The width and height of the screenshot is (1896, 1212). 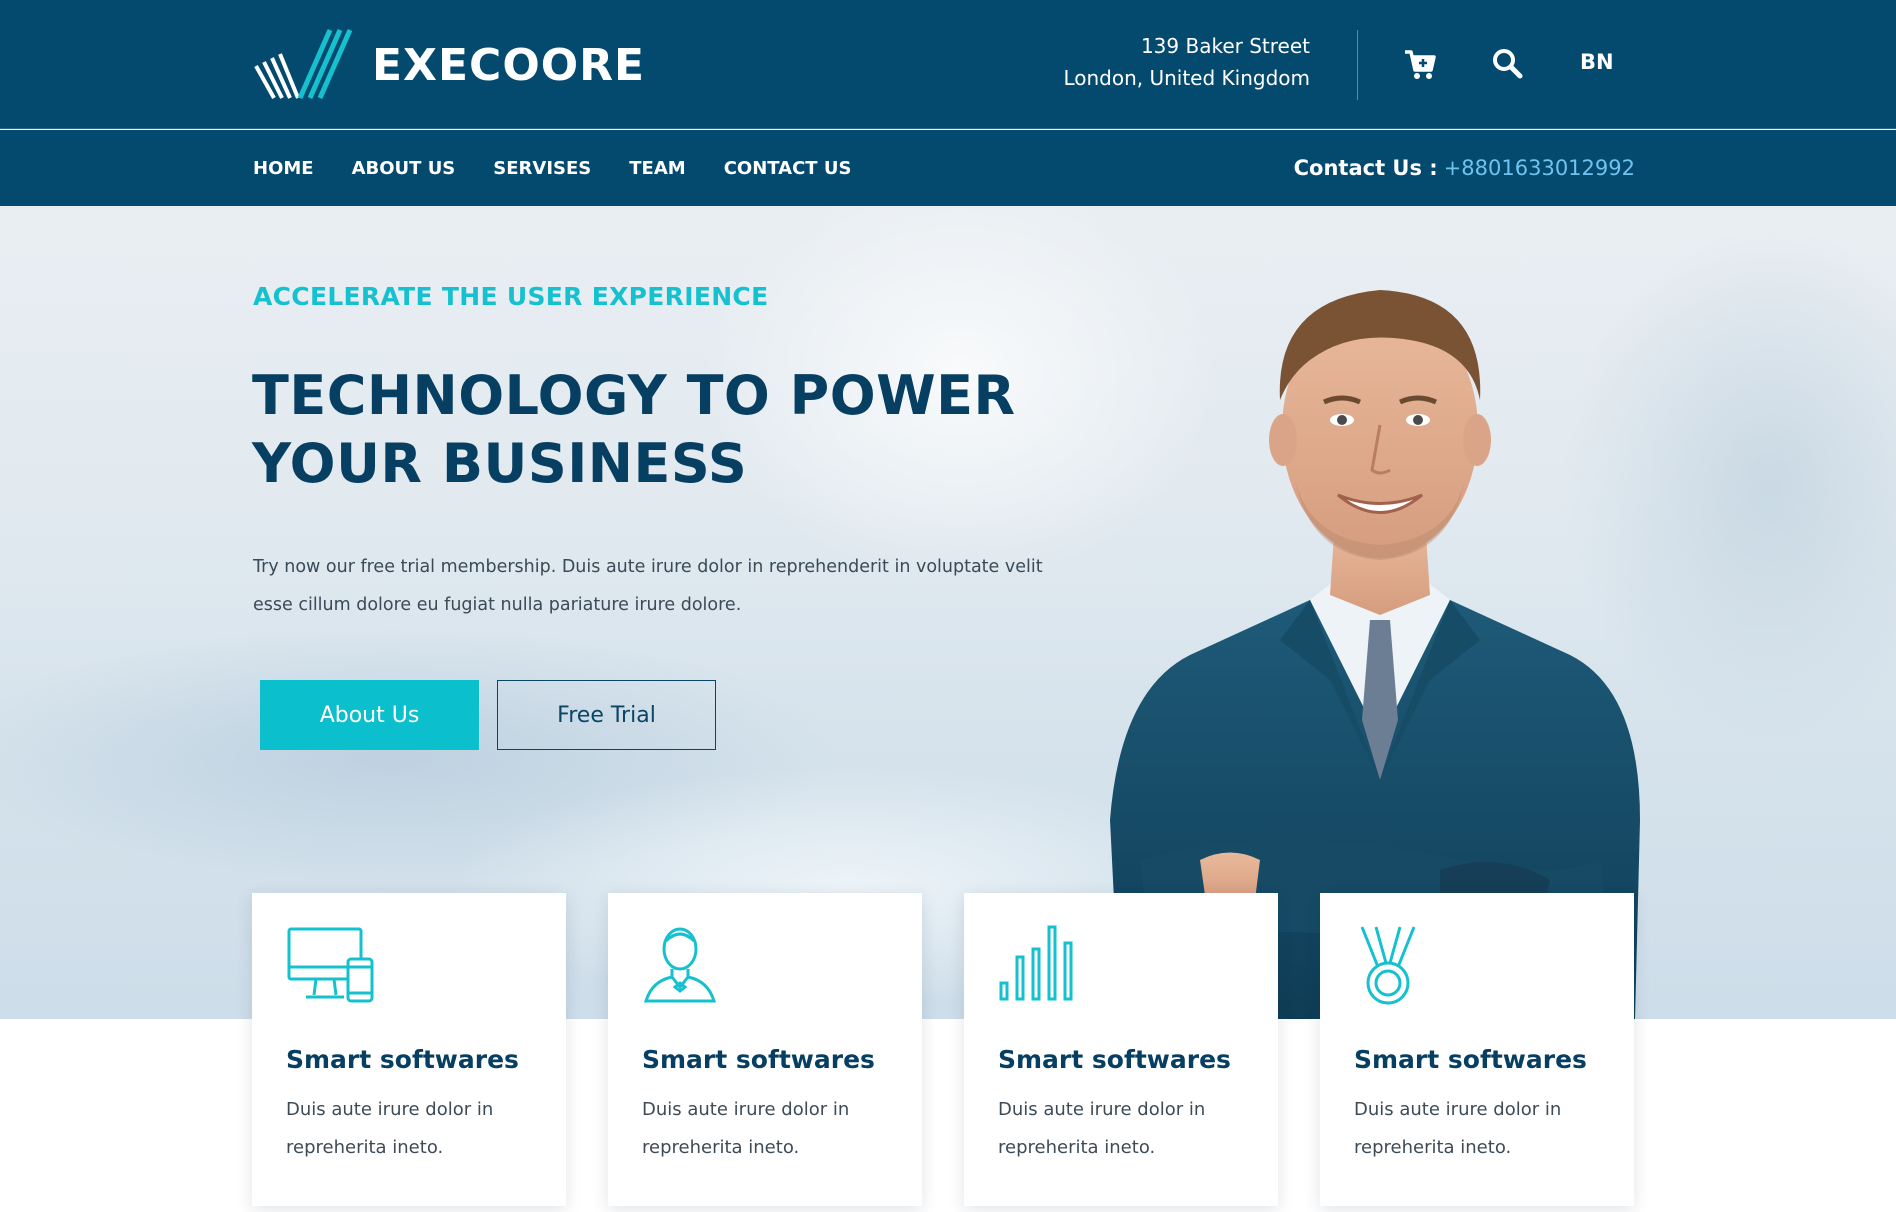 I want to click on nav-links: HOME ABOUT US SERVISES TEAM CONTACT US, so click(x=571, y=168).